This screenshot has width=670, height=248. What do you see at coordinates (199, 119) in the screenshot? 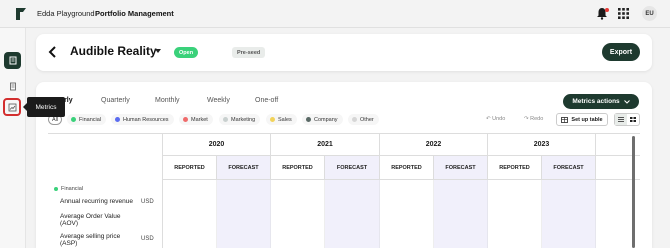
I see `filter-label: Market` at bounding box center [199, 119].